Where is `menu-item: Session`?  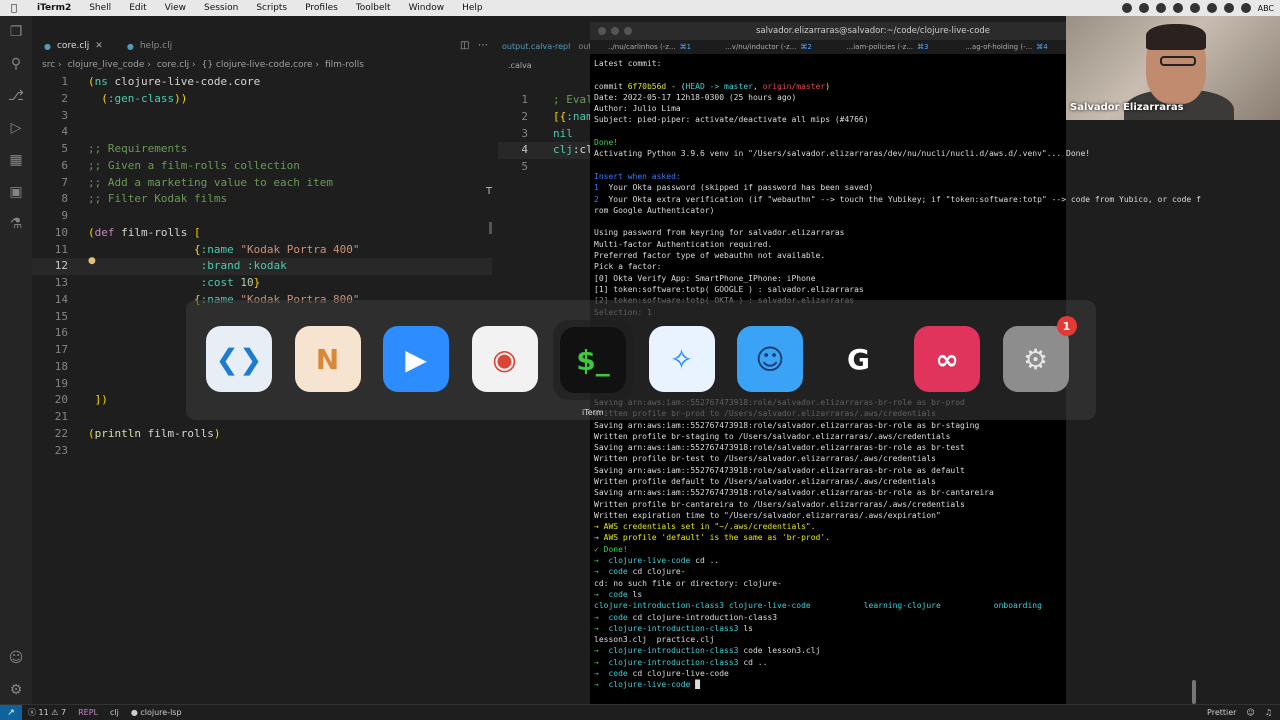
menu-item: Session is located at coordinates (221, 8).